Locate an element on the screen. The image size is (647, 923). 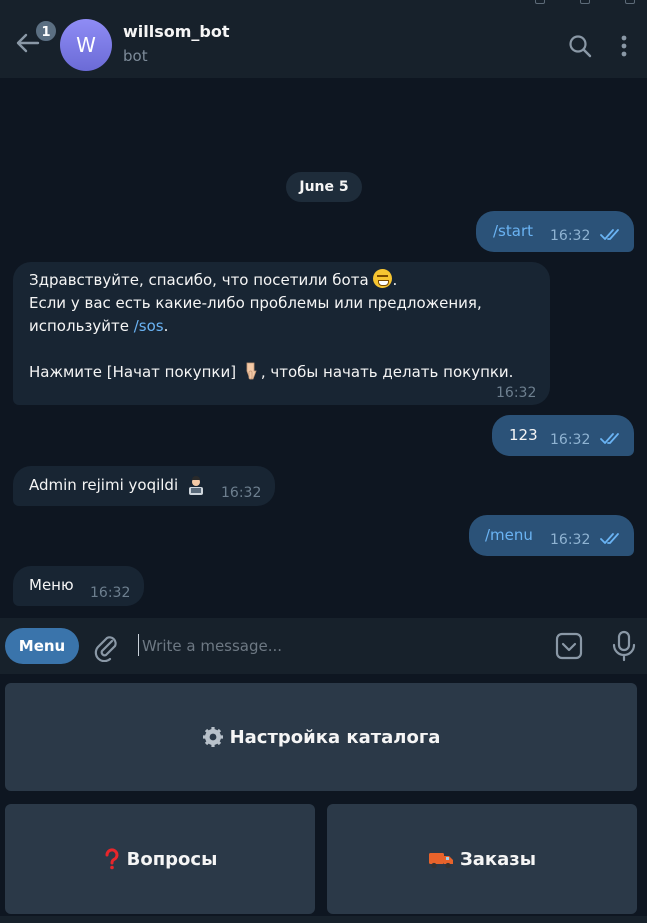
text-caret is located at coordinates (138, 645).